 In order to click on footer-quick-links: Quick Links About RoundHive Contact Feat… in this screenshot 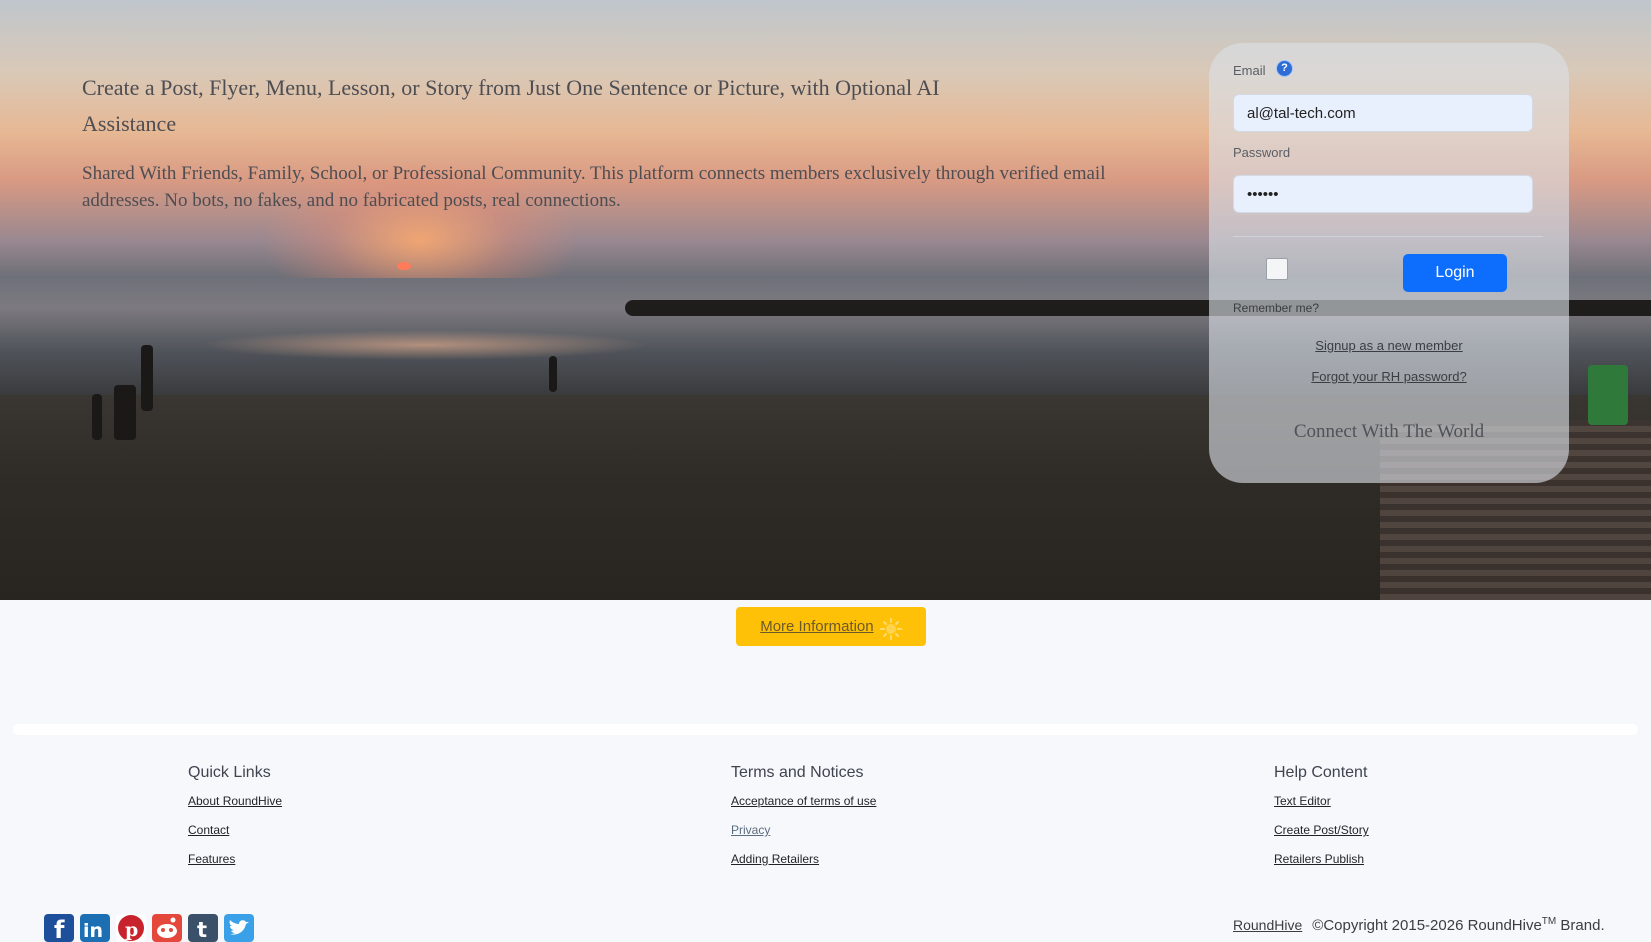, I will do `click(235, 822)`.